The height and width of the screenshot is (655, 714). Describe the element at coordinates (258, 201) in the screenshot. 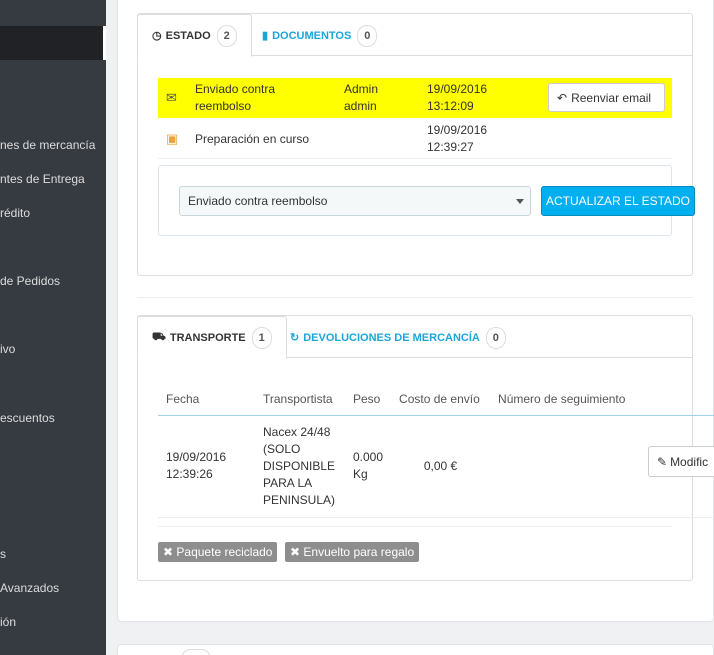

I see `order-status-selected: Enviado contra reembolso` at that location.